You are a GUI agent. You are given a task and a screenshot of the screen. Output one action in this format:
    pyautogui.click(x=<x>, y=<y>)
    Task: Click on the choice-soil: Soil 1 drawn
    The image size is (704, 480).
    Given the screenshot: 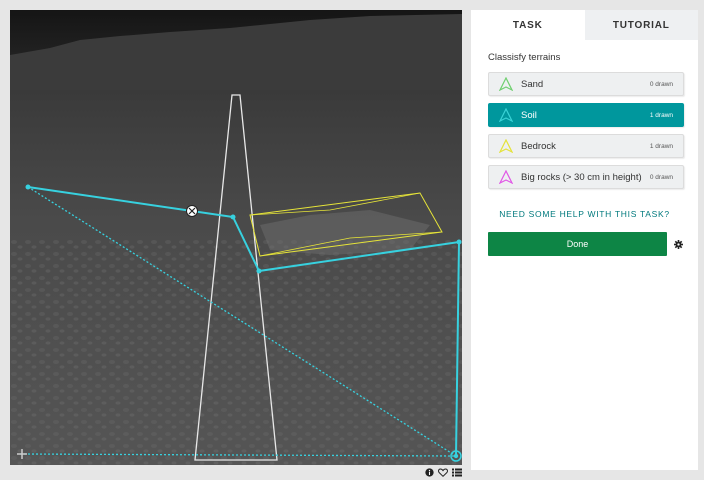 What is the action you would take?
    pyautogui.click(x=586, y=115)
    